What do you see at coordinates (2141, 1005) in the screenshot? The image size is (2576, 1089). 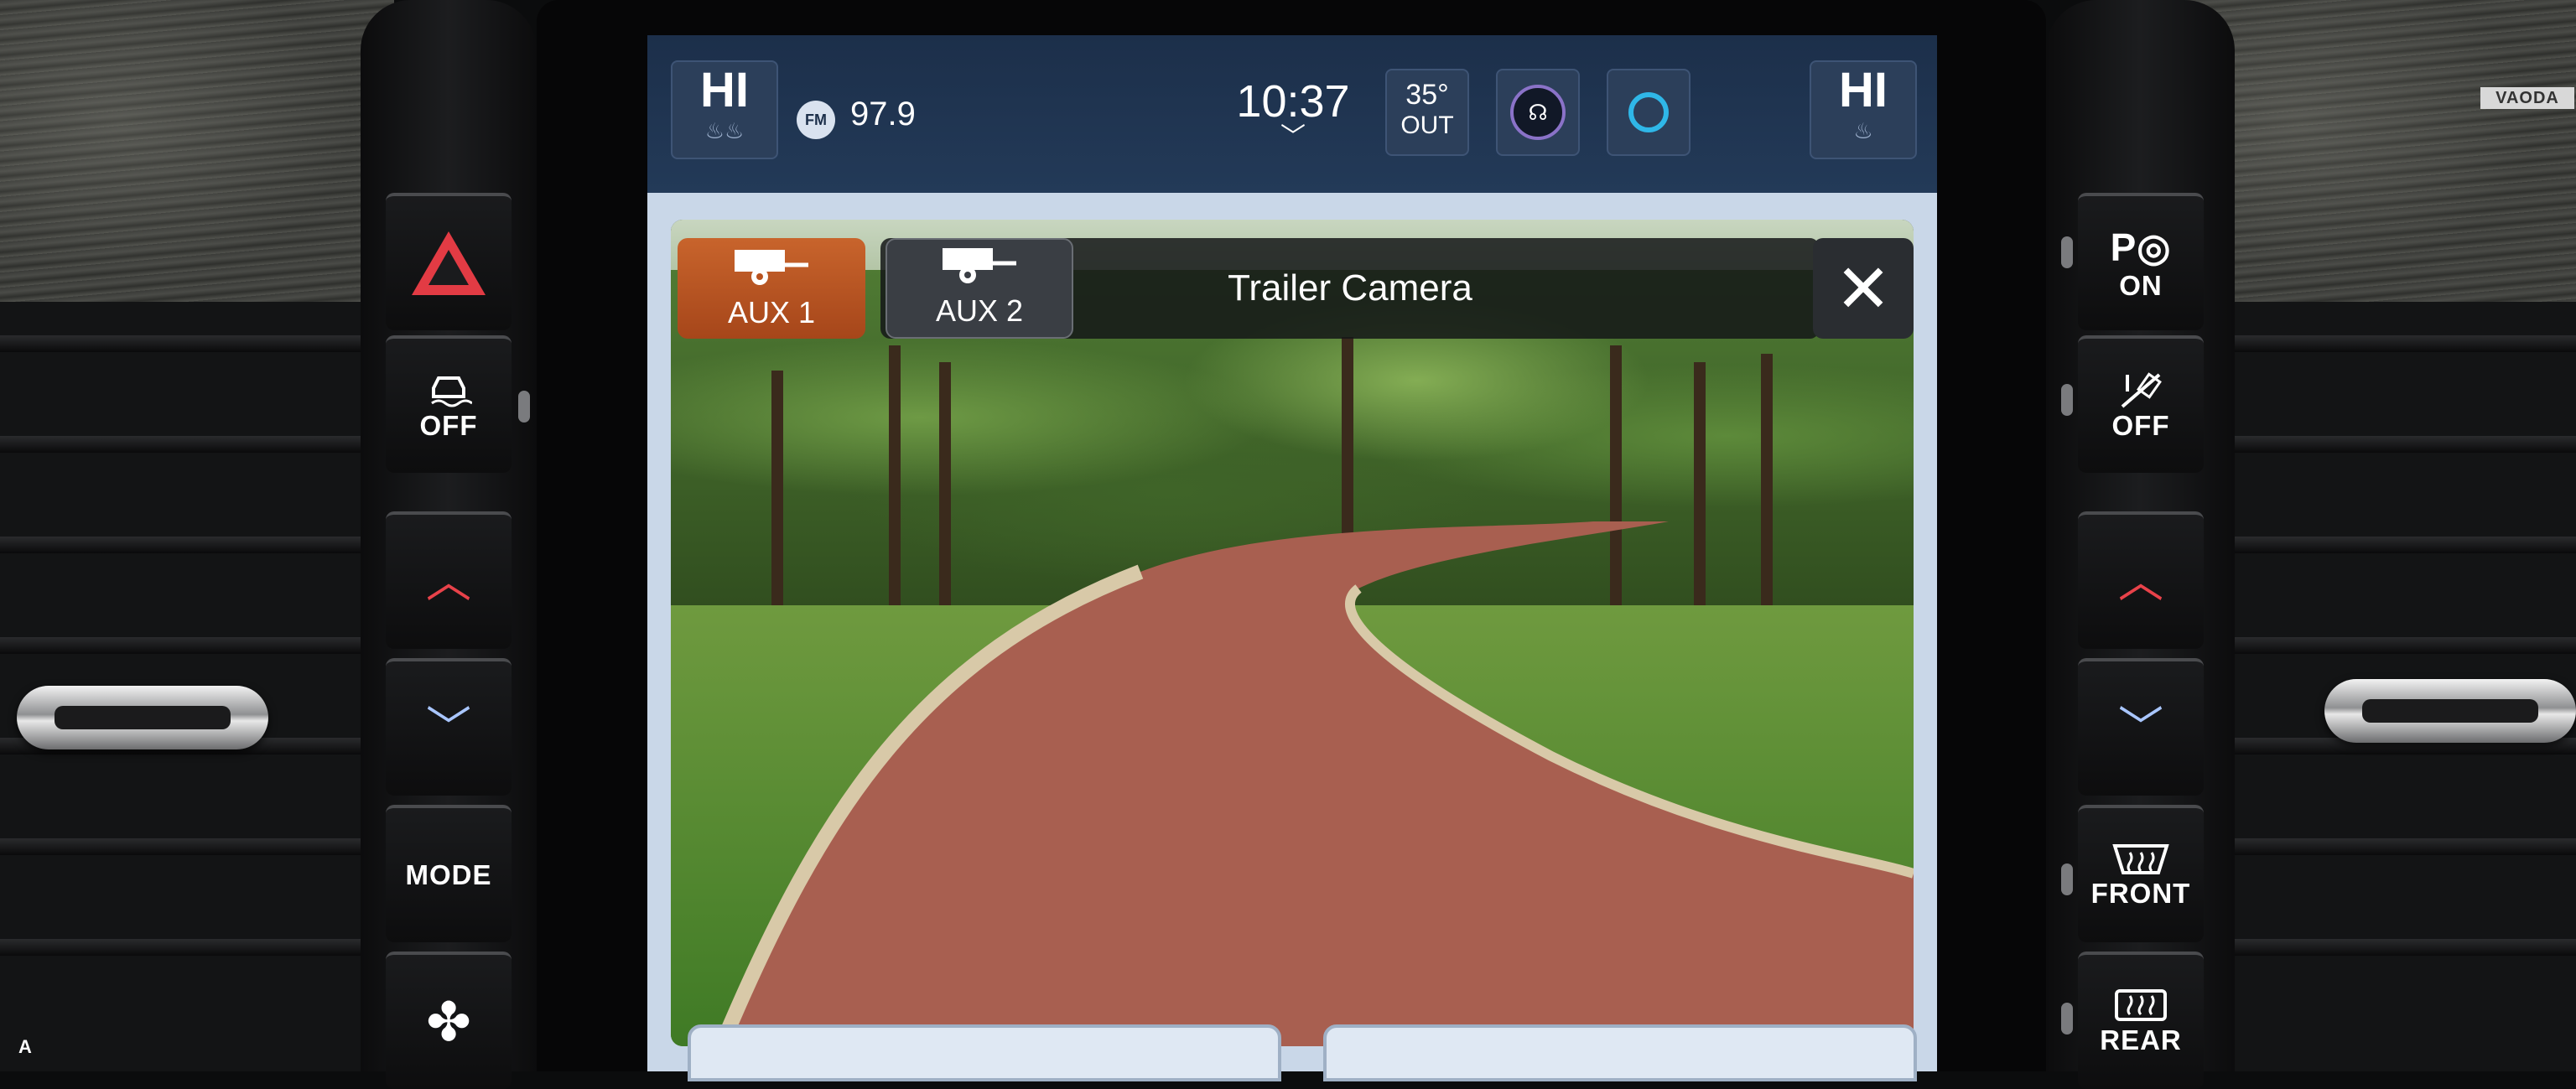 I see `rear-defrost-icon` at bounding box center [2141, 1005].